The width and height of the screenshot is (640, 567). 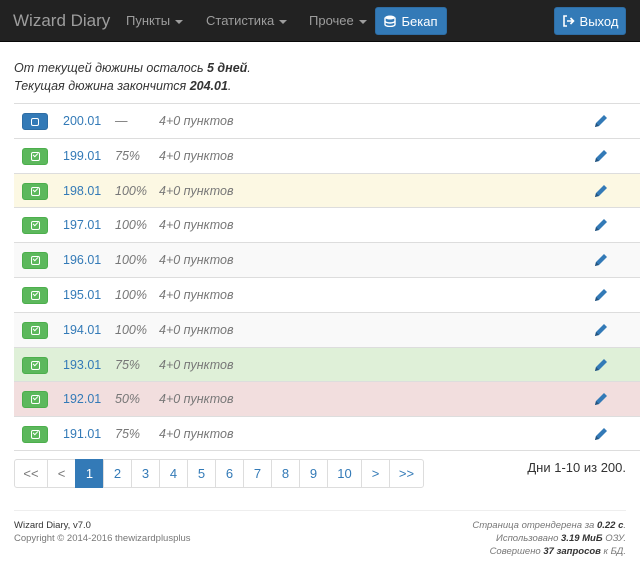 I want to click on day-date-link: 195.01, so click(x=82, y=295).